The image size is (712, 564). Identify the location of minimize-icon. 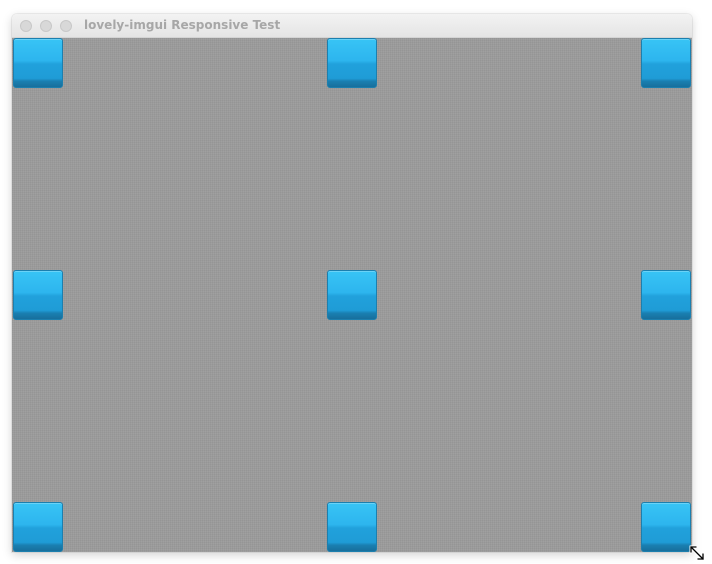
(46, 26).